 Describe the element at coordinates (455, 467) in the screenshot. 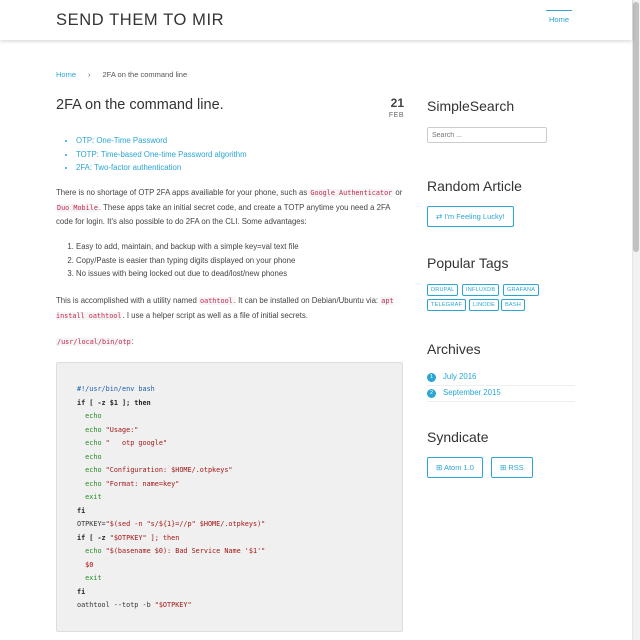

I see `atom-feed-button: ⊞ Atom 1.0` at that location.